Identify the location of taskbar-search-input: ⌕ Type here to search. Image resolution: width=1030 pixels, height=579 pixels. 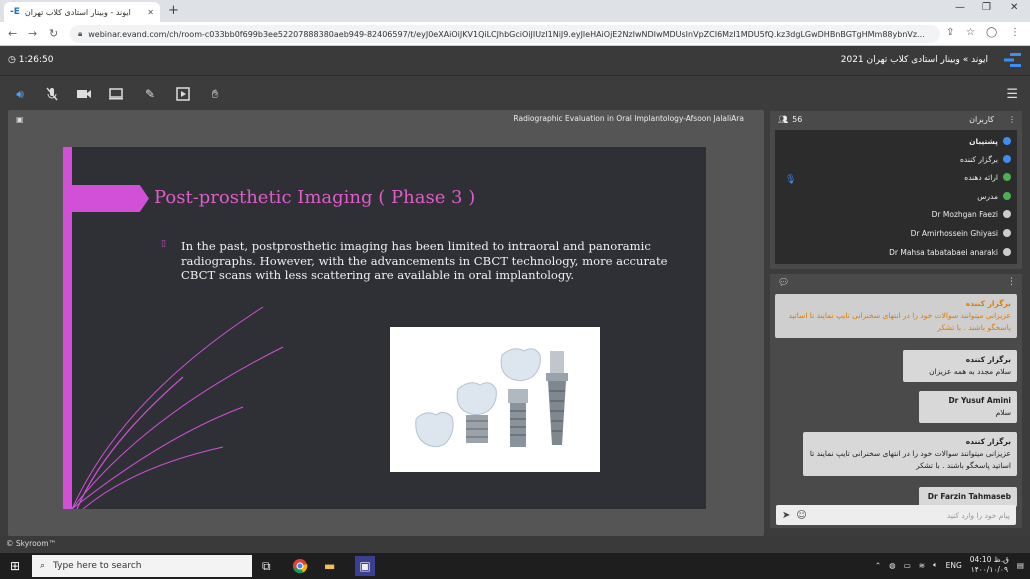
(142, 566).